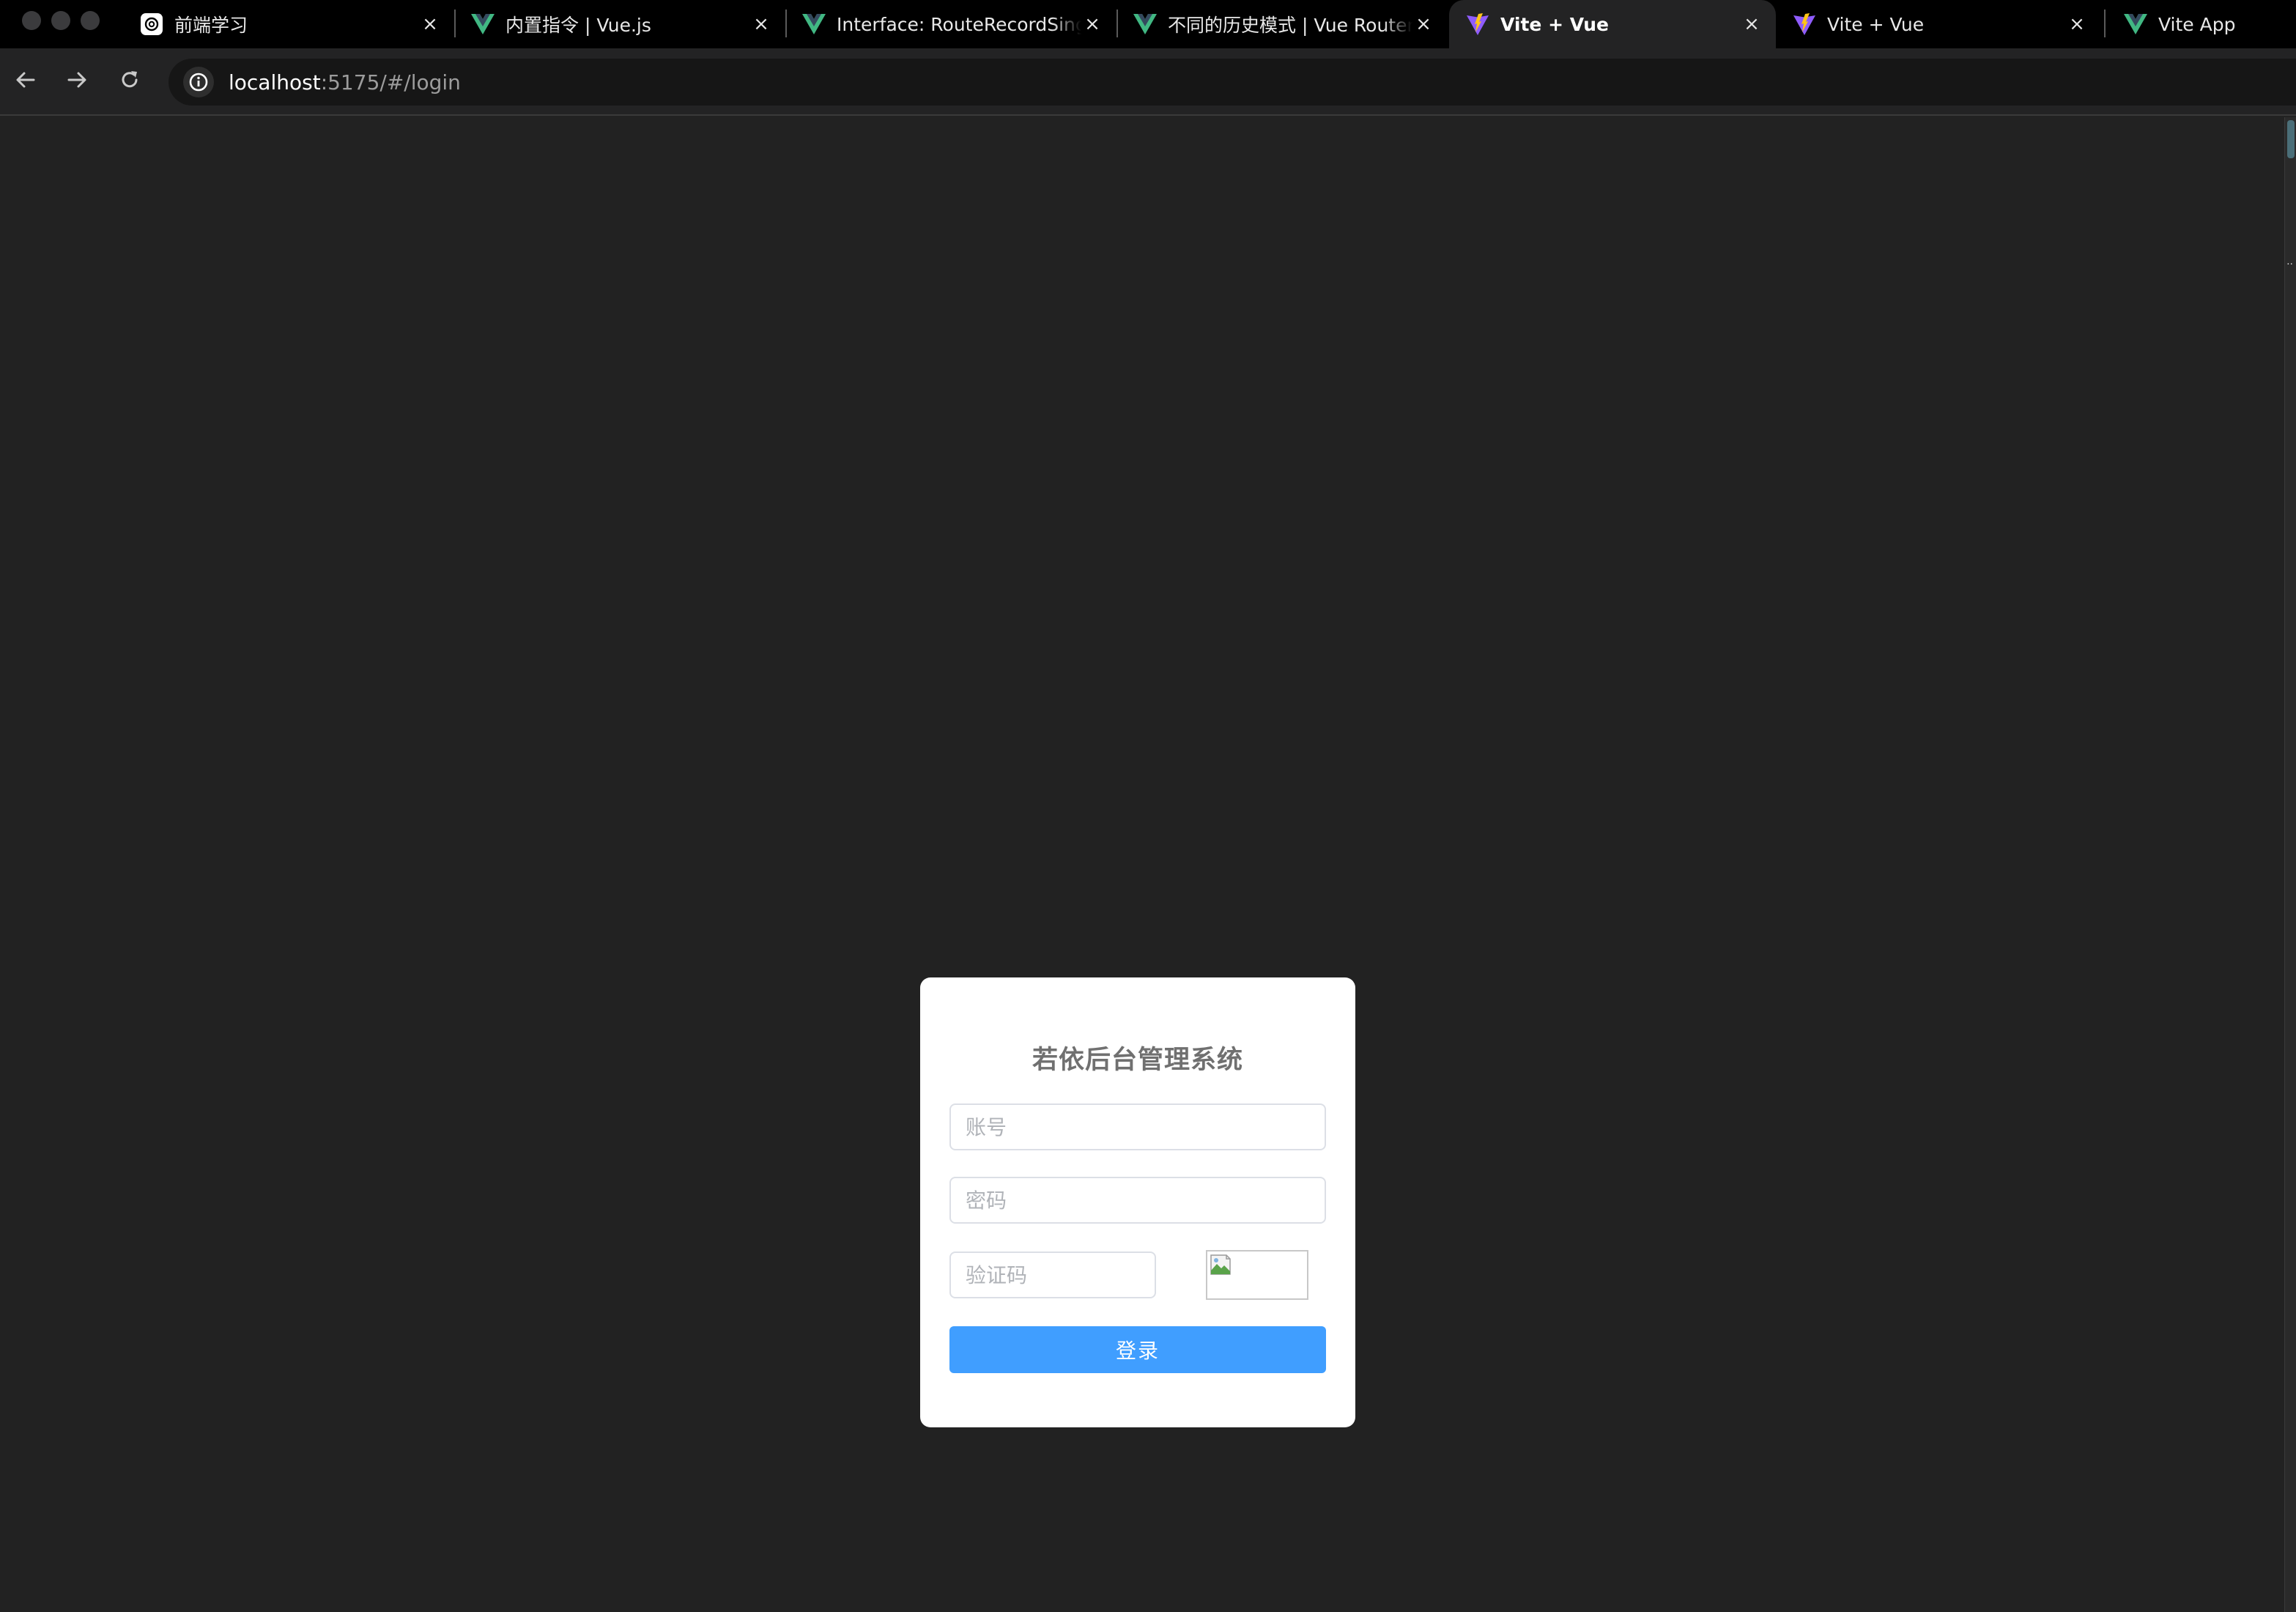  What do you see at coordinates (211, 26) in the screenshot?
I see `tab-title: 前端学习` at bounding box center [211, 26].